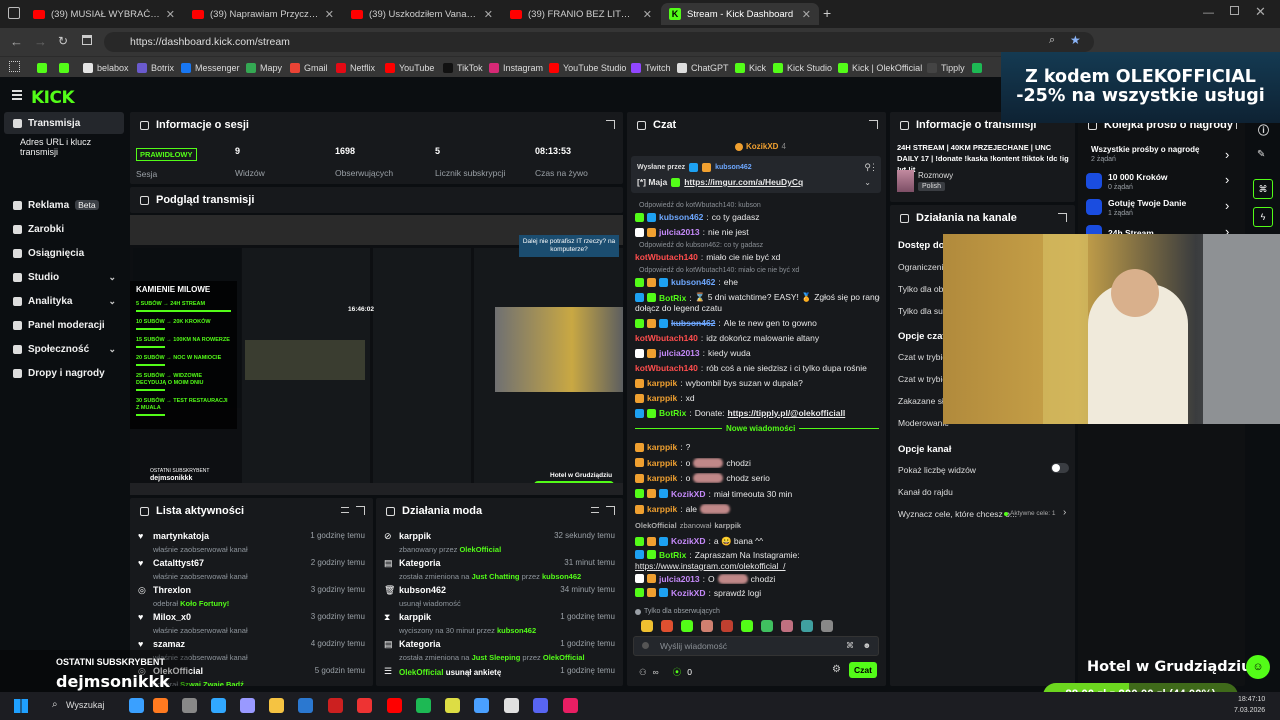  Describe the element at coordinates (743, 182) in the screenshot. I see `pinned-link: https://imgur.com/a/HeuDyCq` at that location.